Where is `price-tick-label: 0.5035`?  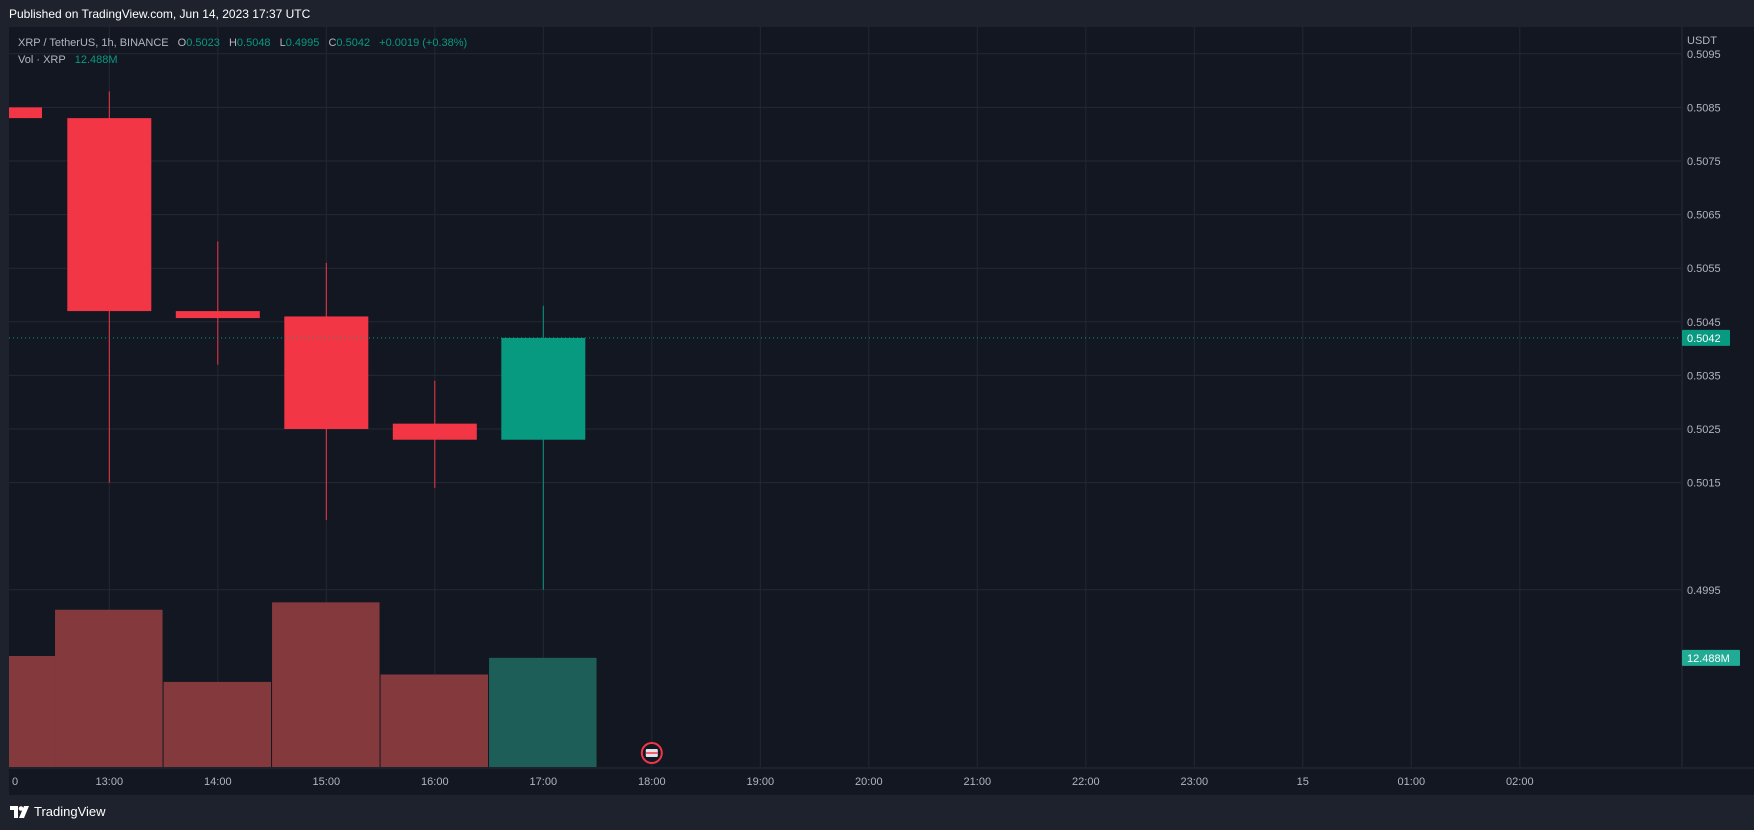 price-tick-label: 0.5035 is located at coordinates (1704, 376).